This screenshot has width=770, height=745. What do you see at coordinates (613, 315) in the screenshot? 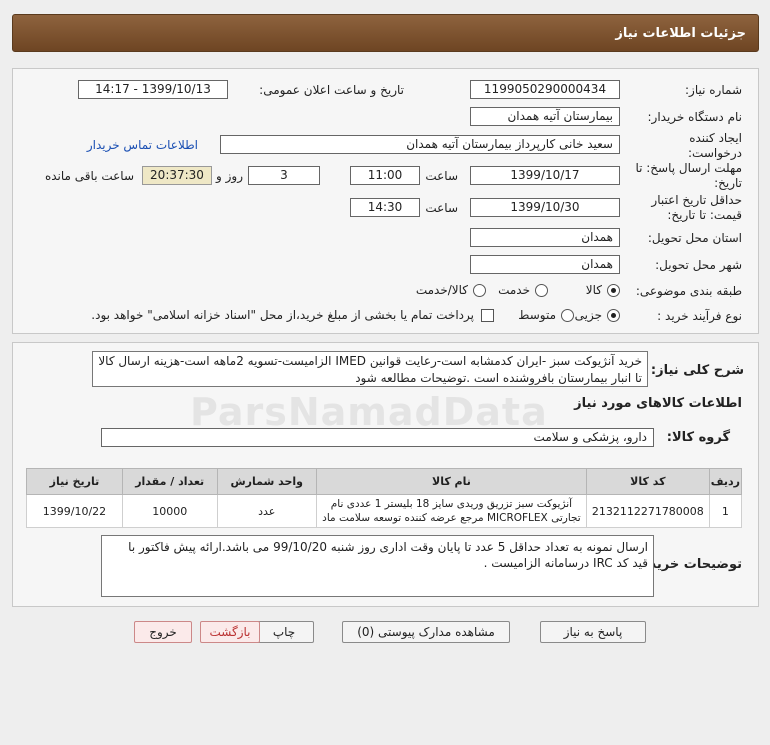
I see `process-radio-minor` at bounding box center [613, 315].